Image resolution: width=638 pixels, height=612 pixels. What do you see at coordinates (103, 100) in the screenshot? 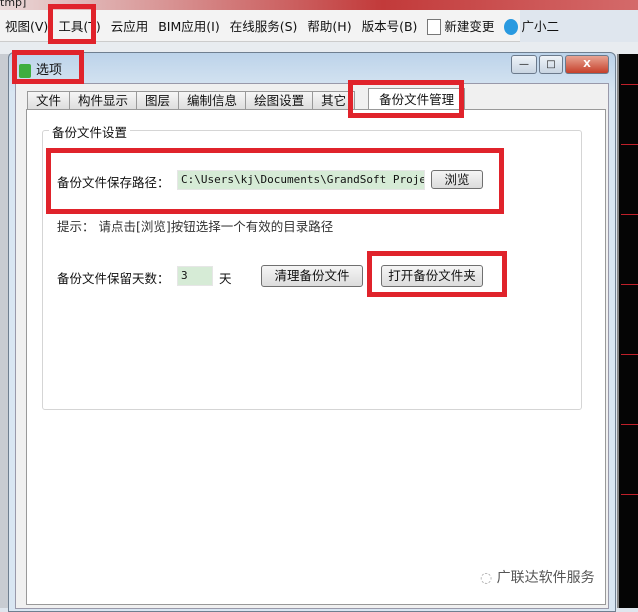
I see `tab-component-display: 构件显示` at bounding box center [103, 100].